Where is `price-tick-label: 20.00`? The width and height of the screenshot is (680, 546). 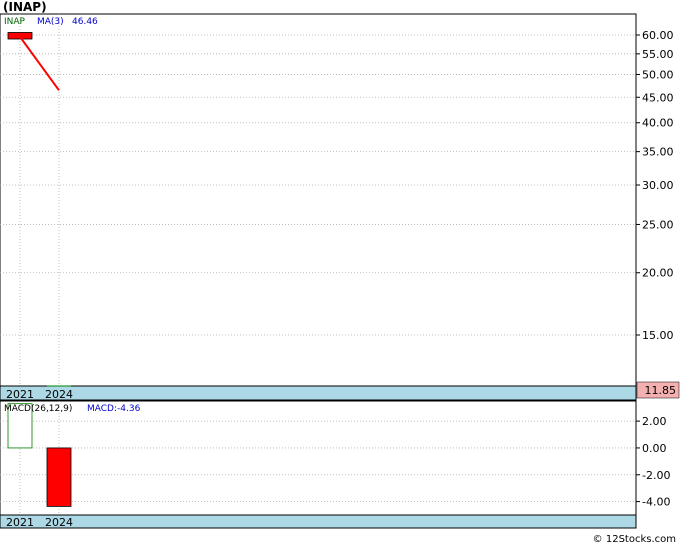
price-tick-label: 20.00 is located at coordinates (658, 273).